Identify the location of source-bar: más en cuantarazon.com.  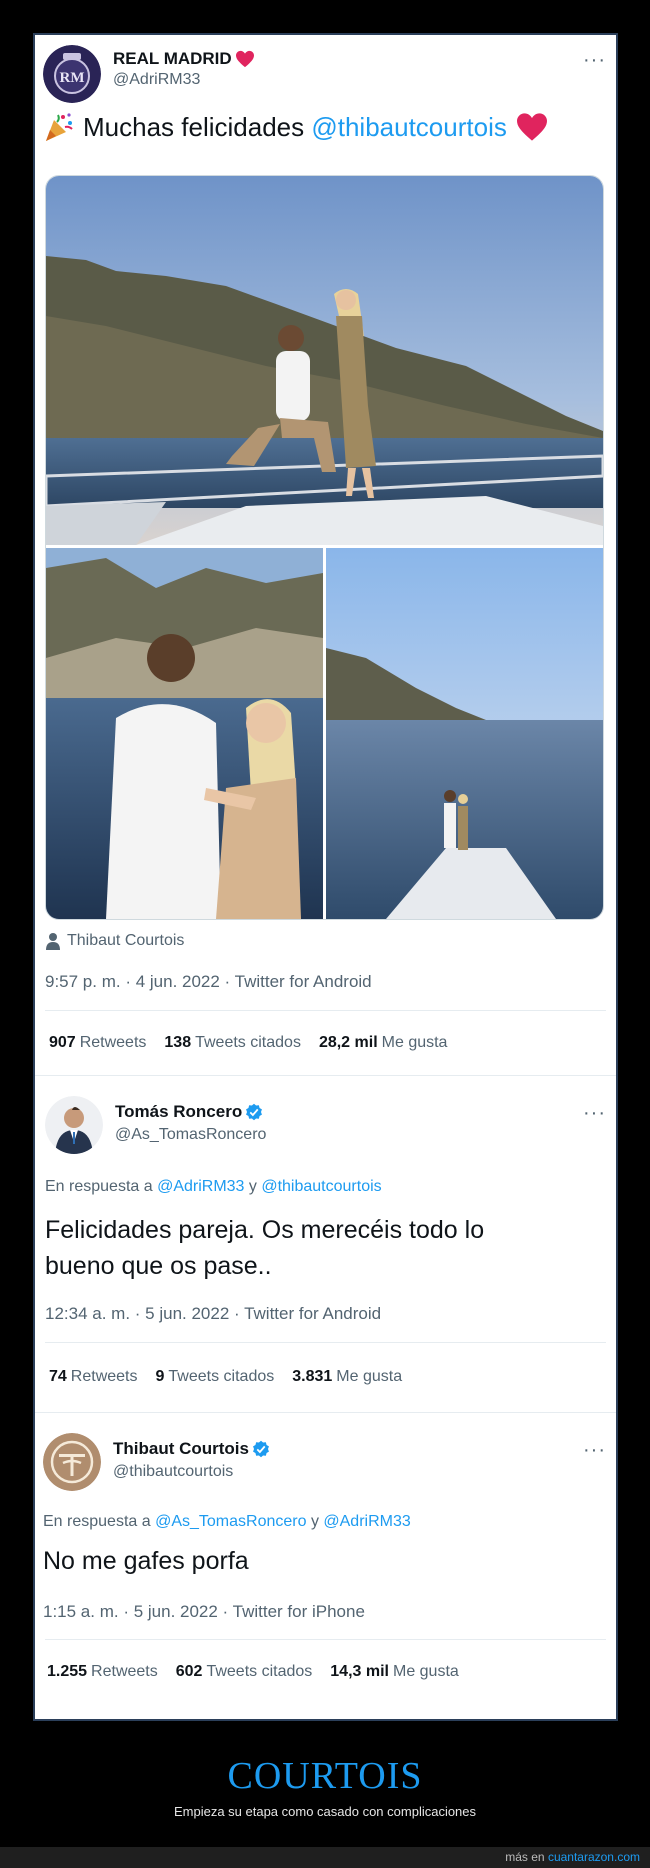
(325, 1857).